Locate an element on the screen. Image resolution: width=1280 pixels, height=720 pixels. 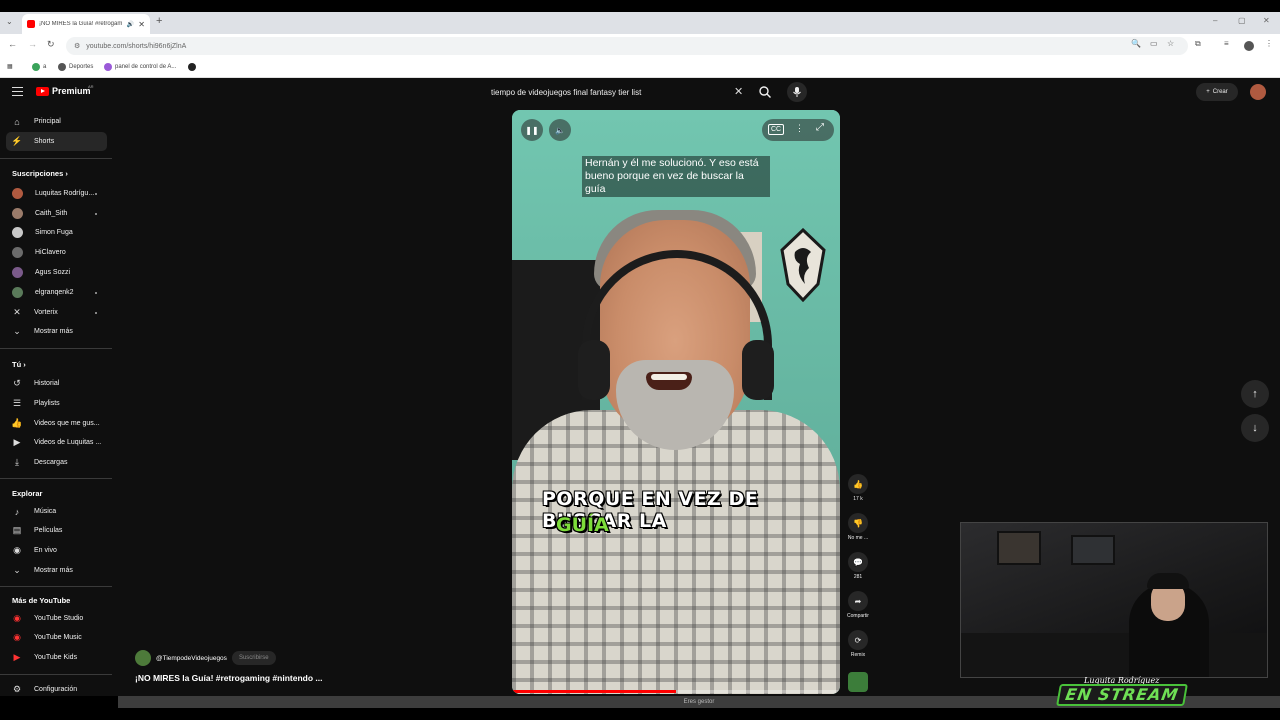
sidebar-item-historial: ↺ Historial is located at coordinates (56, 383).